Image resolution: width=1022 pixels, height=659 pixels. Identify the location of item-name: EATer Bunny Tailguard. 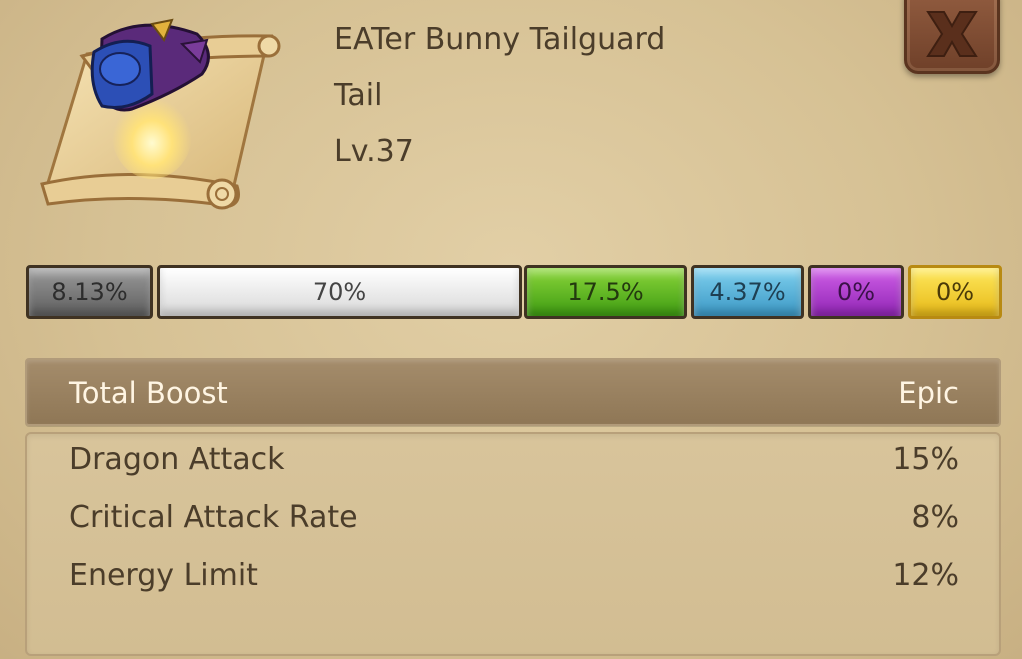
(500, 39).